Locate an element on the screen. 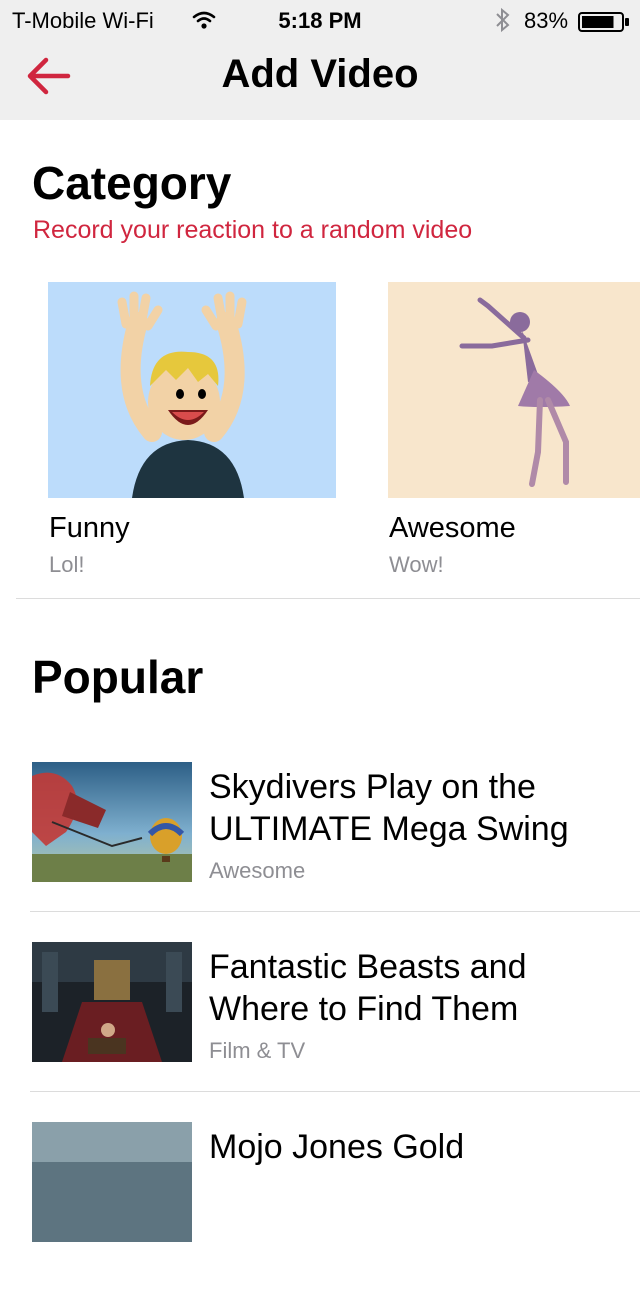  popular-heading: Popular is located at coordinates (118, 677).